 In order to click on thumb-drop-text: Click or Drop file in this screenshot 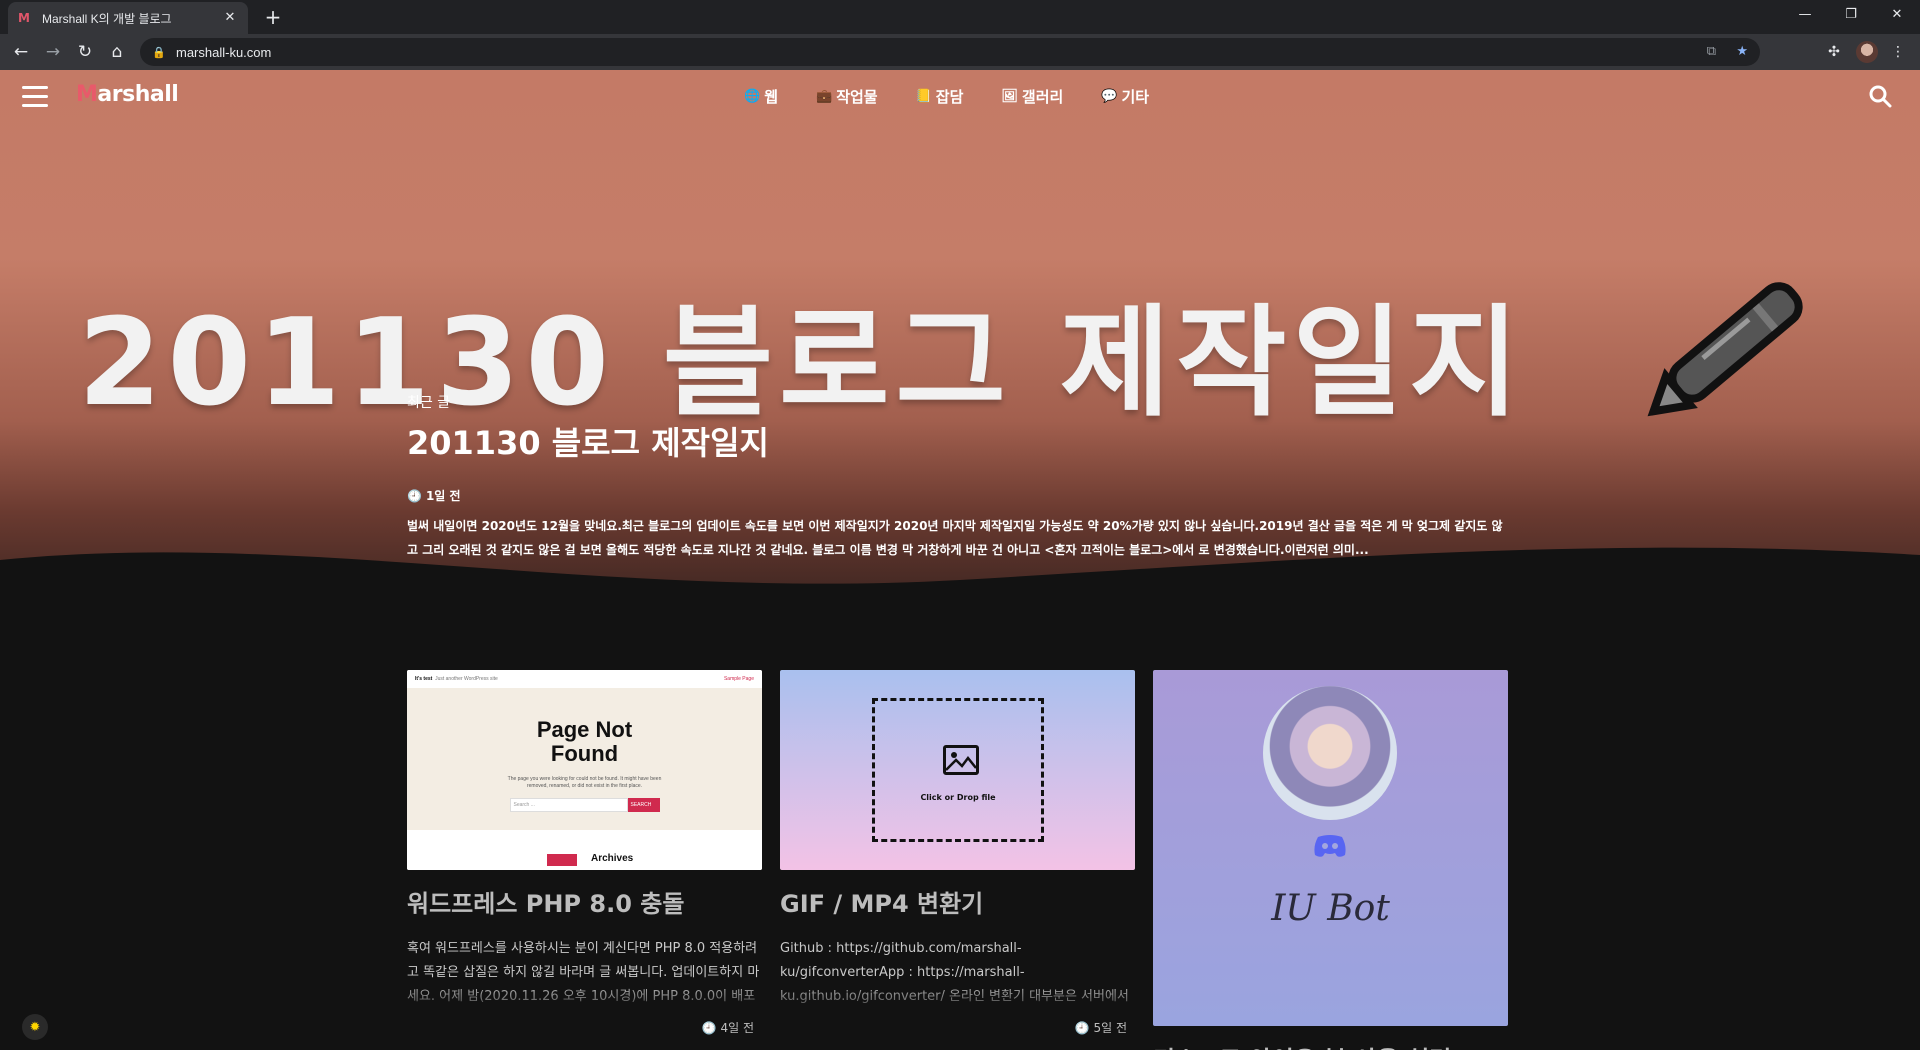, I will do `click(958, 797)`.